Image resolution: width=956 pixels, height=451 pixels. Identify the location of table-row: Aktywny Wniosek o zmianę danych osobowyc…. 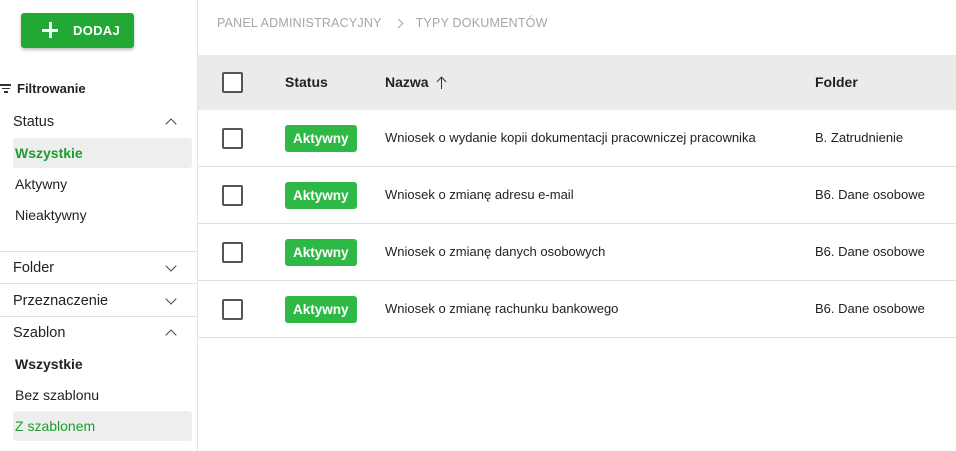
(577, 252).